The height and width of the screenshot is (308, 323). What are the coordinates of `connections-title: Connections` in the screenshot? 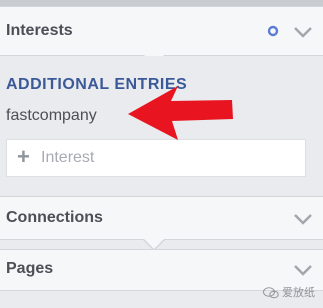 It's located at (54, 217).